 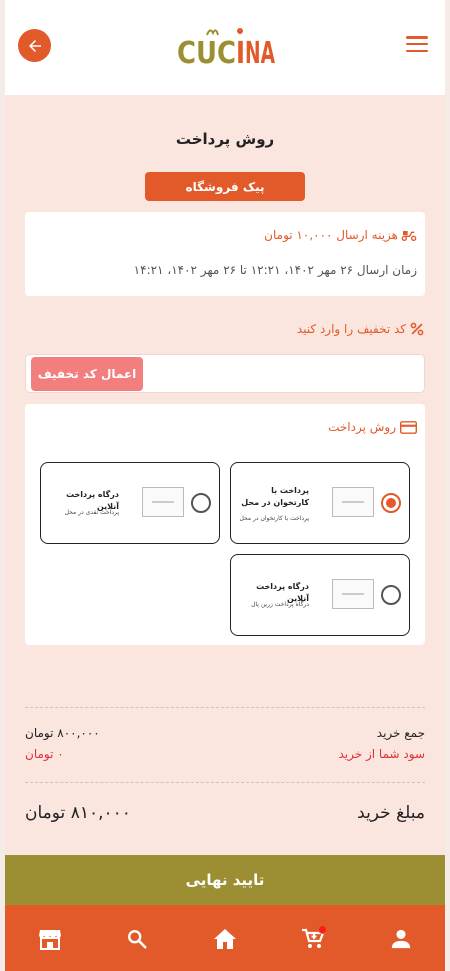 I want to click on nav-profile, so click(x=401, y=939).